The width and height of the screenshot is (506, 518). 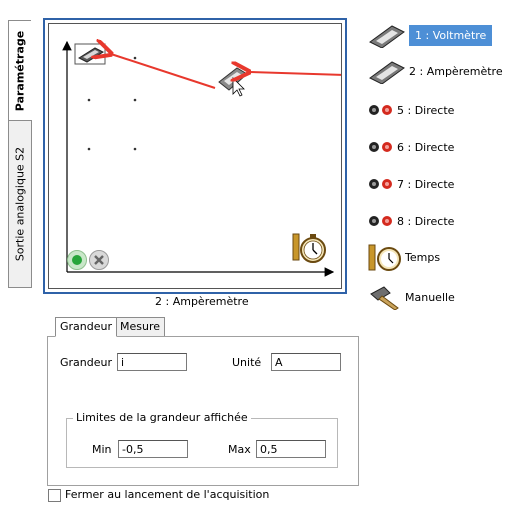 I want to click on x-axis-stopwatch-icon, so click(x=309, y=248).